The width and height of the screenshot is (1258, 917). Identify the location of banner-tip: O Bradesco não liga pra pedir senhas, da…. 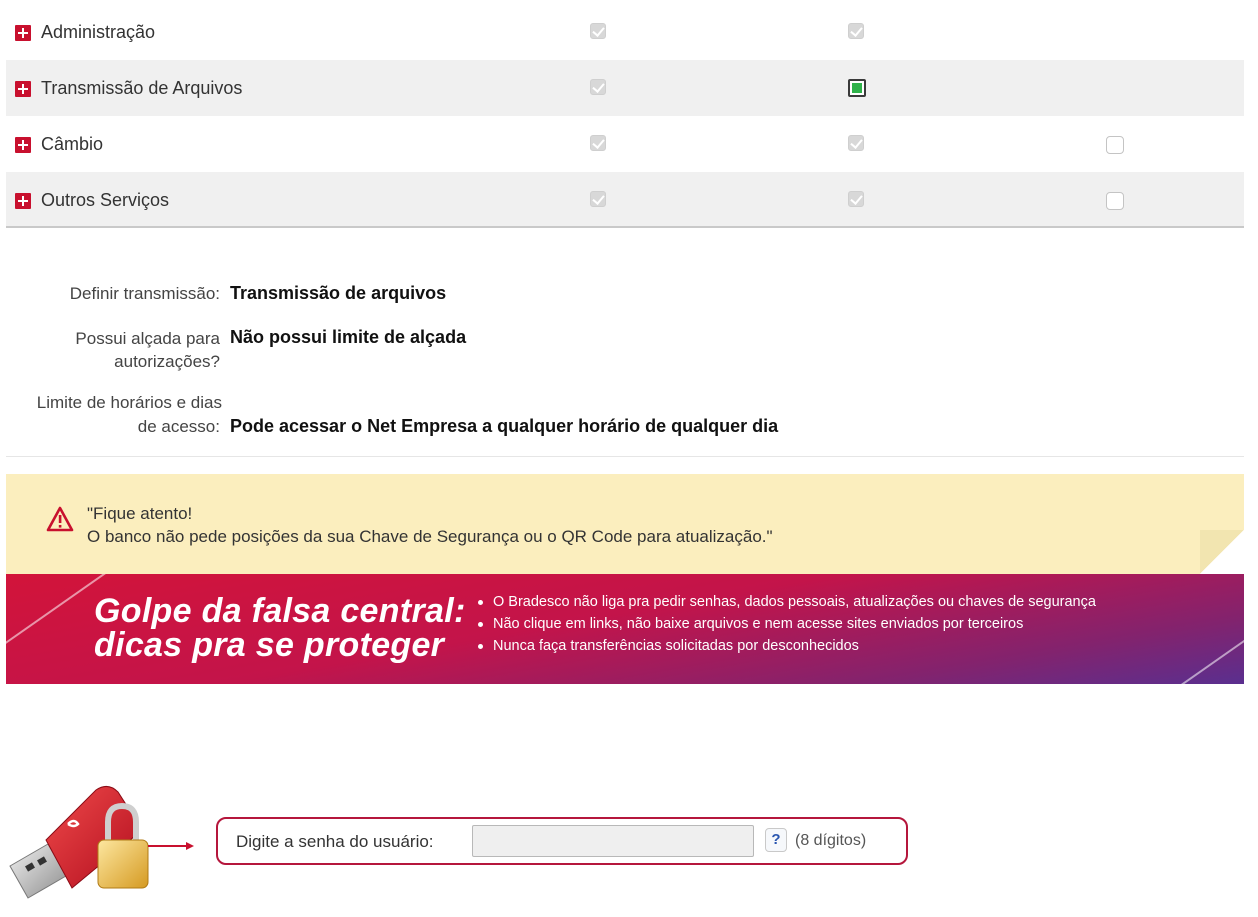
(786, 602).